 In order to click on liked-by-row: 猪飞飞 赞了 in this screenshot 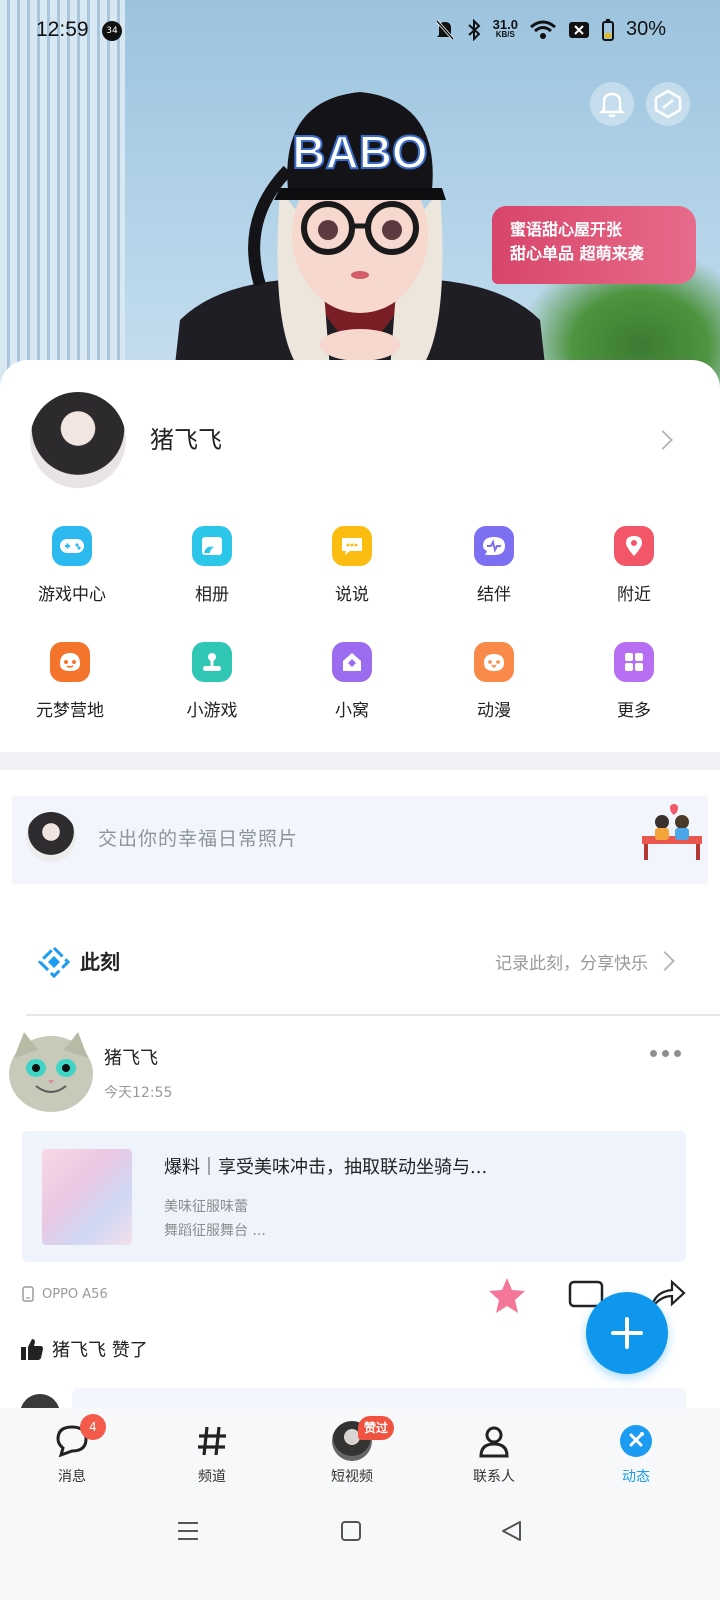, I will do `click(84, 1349)`.